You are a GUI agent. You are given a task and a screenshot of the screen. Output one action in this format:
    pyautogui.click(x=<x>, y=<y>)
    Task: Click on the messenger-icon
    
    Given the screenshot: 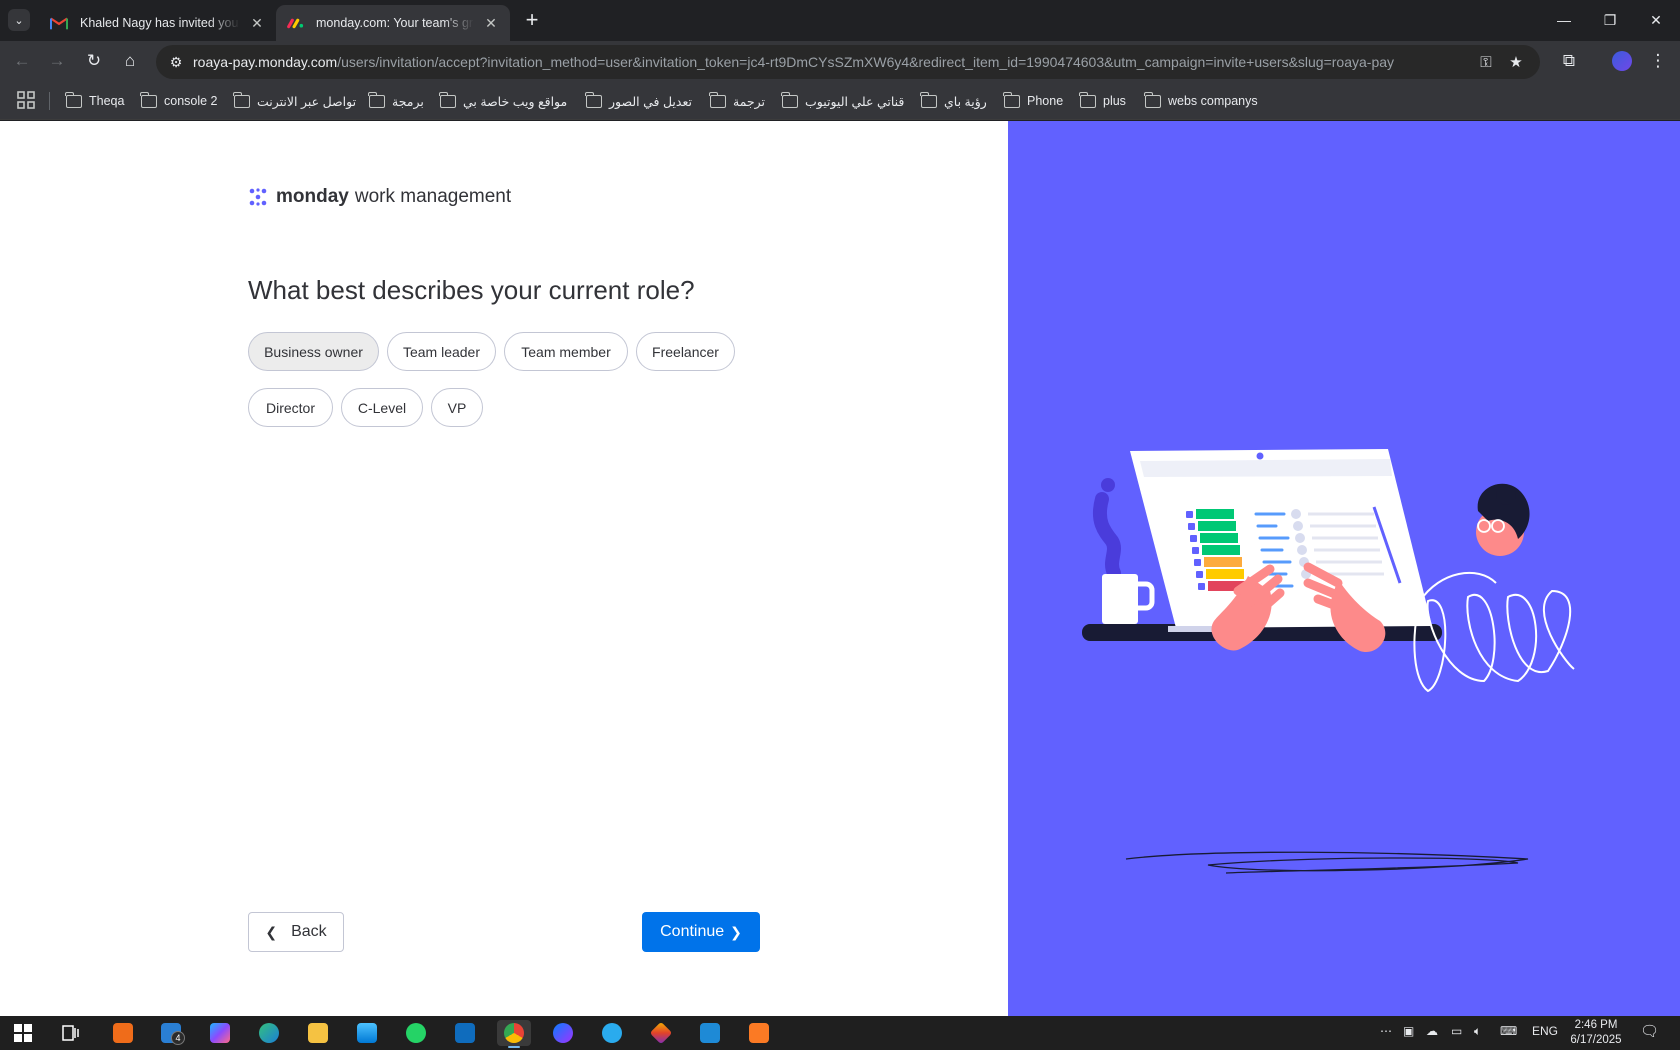 What is the action you would take?
    pyautogui.click(x=563, y=1033)
    